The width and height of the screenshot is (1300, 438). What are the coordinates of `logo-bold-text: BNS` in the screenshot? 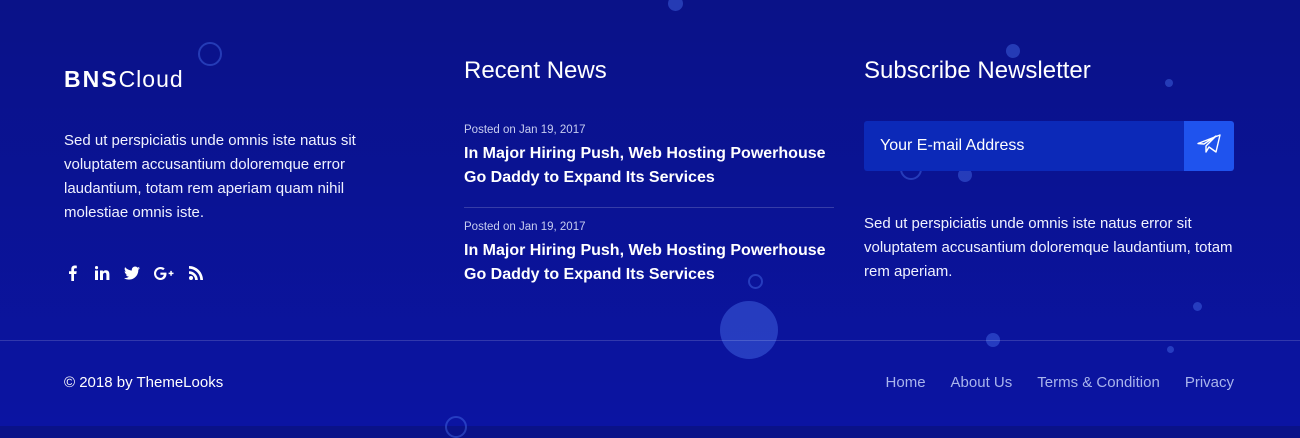 It's located at (91, 79).